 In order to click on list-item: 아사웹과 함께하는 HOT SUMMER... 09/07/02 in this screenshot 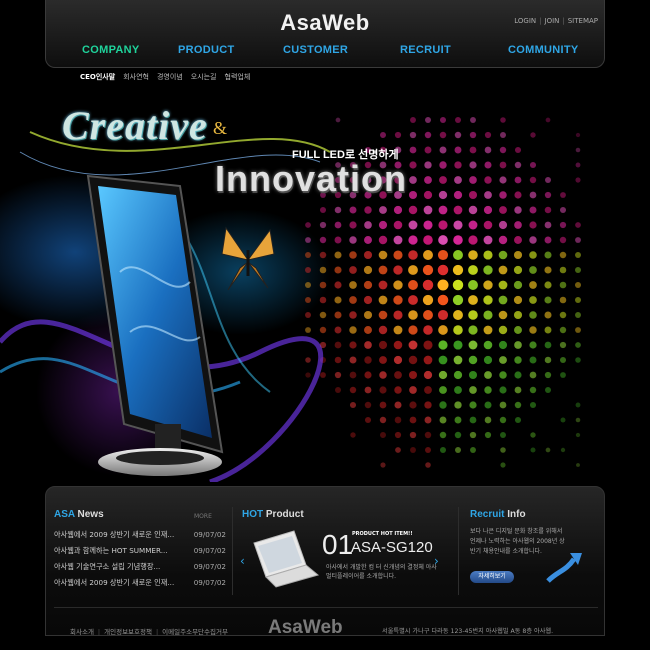, I will do `click(140, 551)`.